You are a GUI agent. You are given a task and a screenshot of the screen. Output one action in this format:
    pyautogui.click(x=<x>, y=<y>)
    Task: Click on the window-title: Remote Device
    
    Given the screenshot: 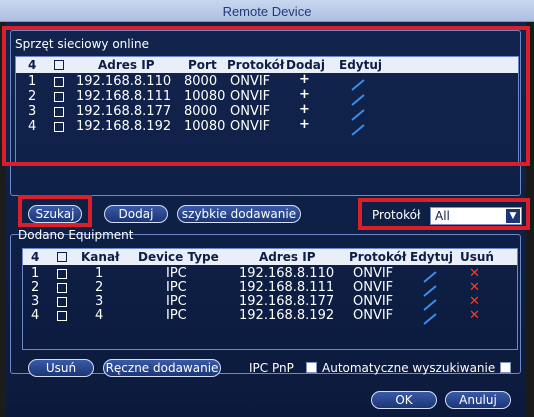 What is the action you would take?
    pyautogui.click(x=267, y=11)
    